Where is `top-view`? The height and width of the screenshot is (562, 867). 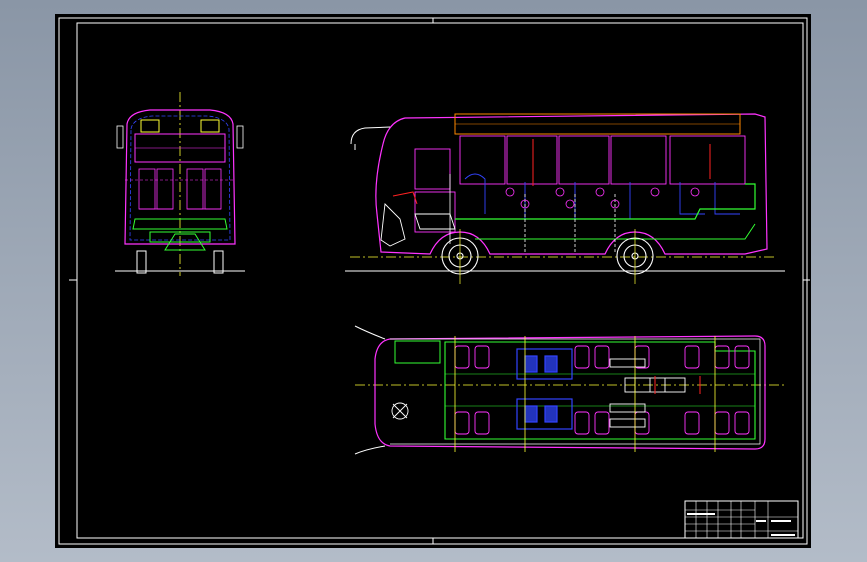 top-view is located at coordinates (569, 390).